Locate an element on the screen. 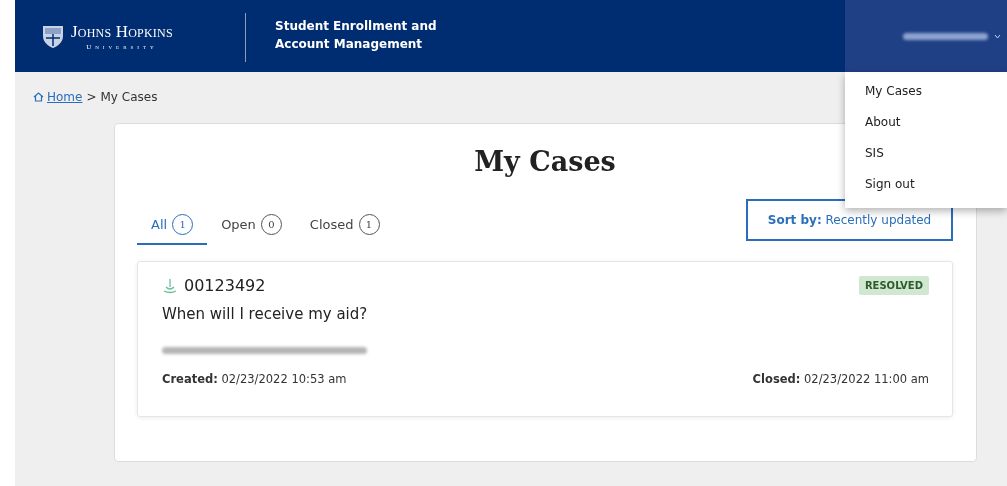 The height and width of the screenshot is (486, 1007). filter-tab: All 1 is located at coordinates (172, 229).